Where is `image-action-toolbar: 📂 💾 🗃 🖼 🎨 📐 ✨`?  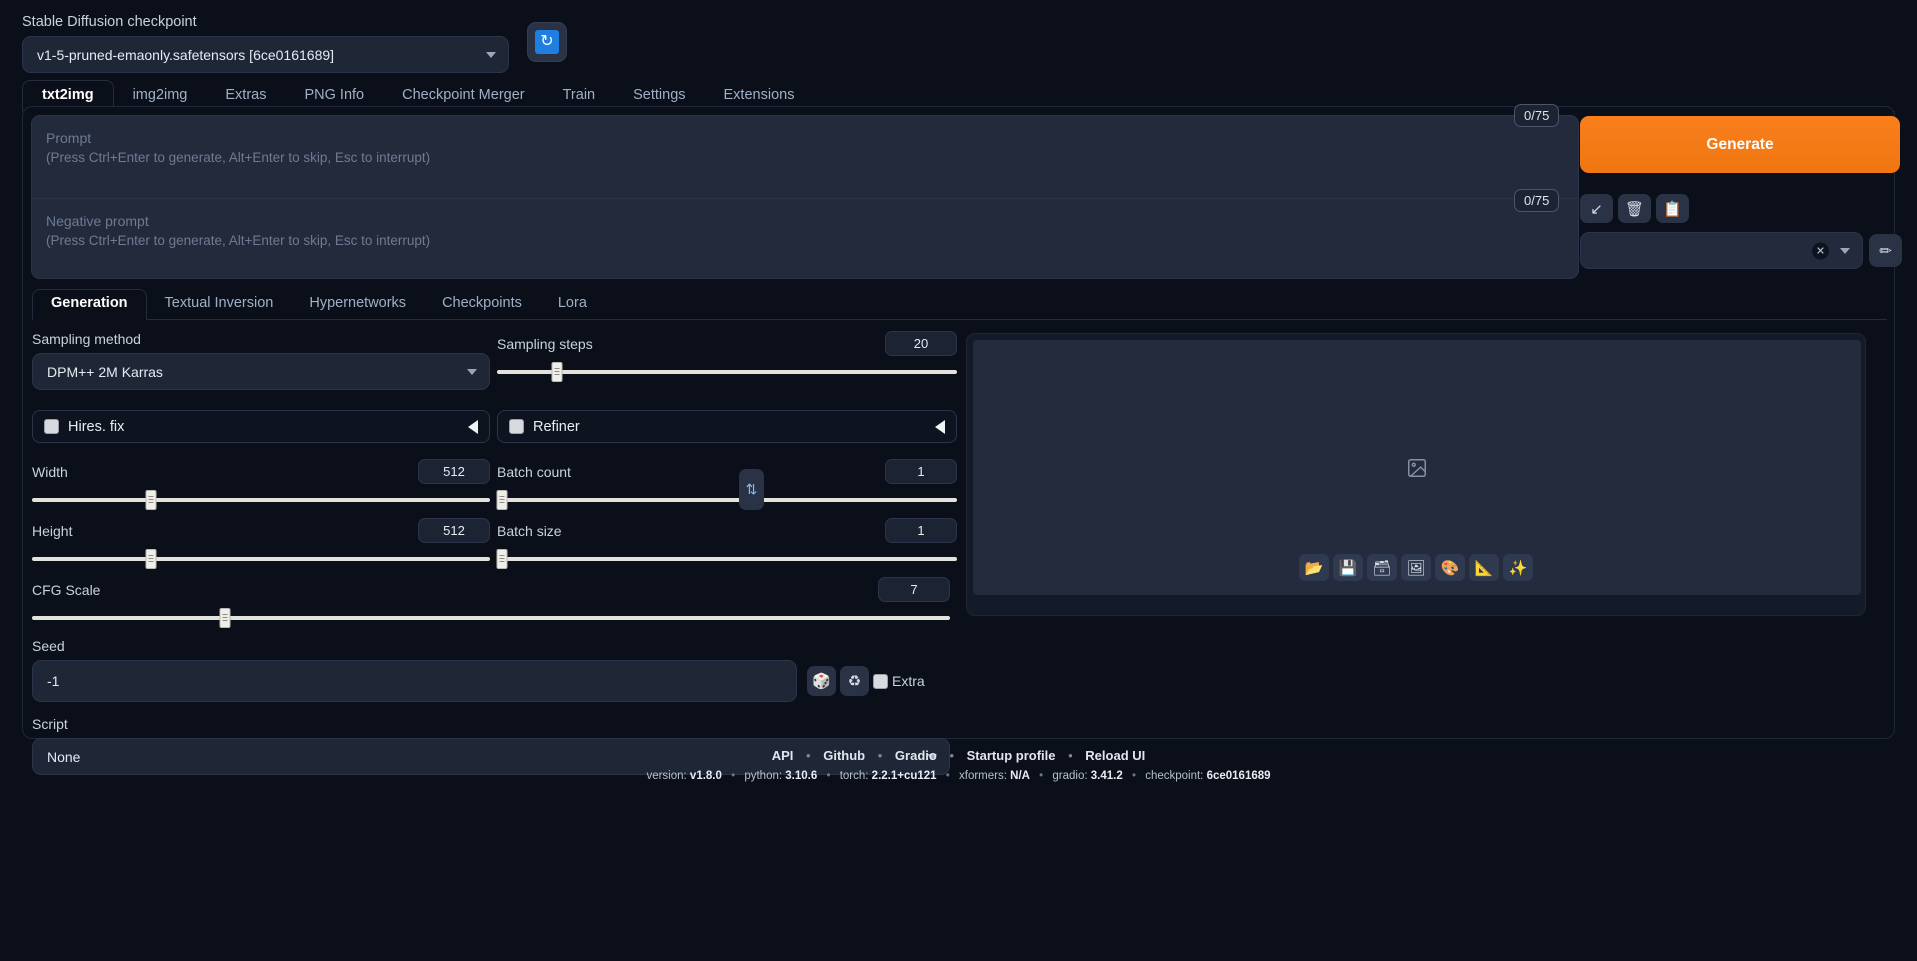
image-action-toolbar: 📂 💾 🗃 🖼 🎨 📐 ✨ is located at coordinates (1416, 567).